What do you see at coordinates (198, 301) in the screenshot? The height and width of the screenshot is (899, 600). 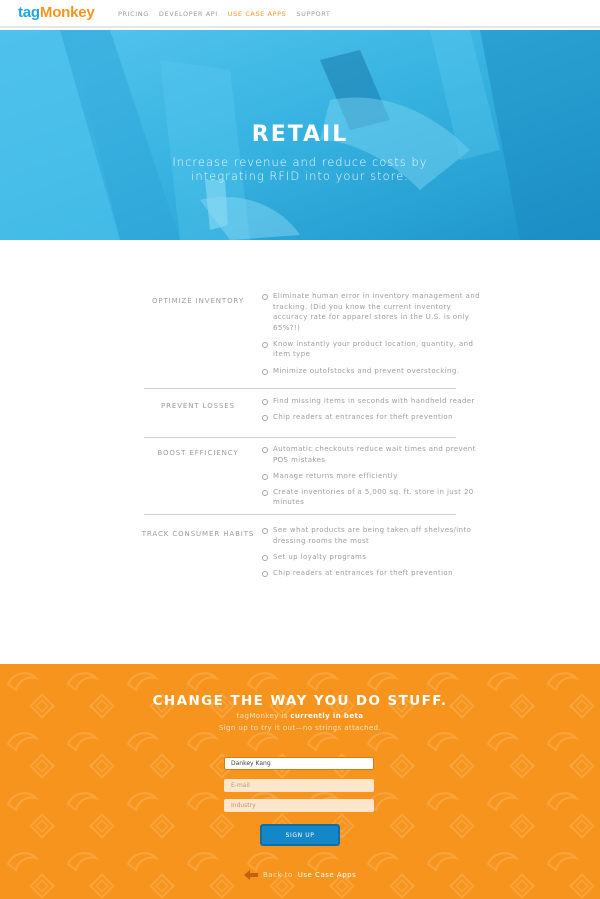 I see `feature-title: OPTIMIZE INVENTORY` at bounding box center [198, 301].